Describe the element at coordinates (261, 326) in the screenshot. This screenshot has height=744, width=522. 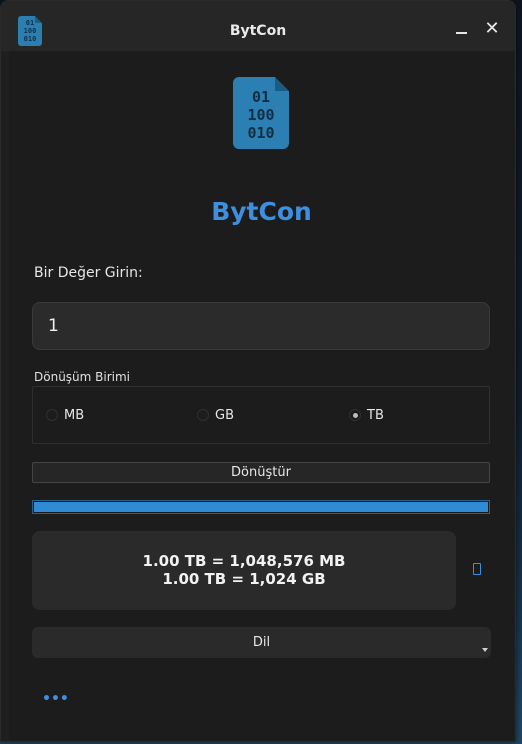
I see `value-input` at that location.